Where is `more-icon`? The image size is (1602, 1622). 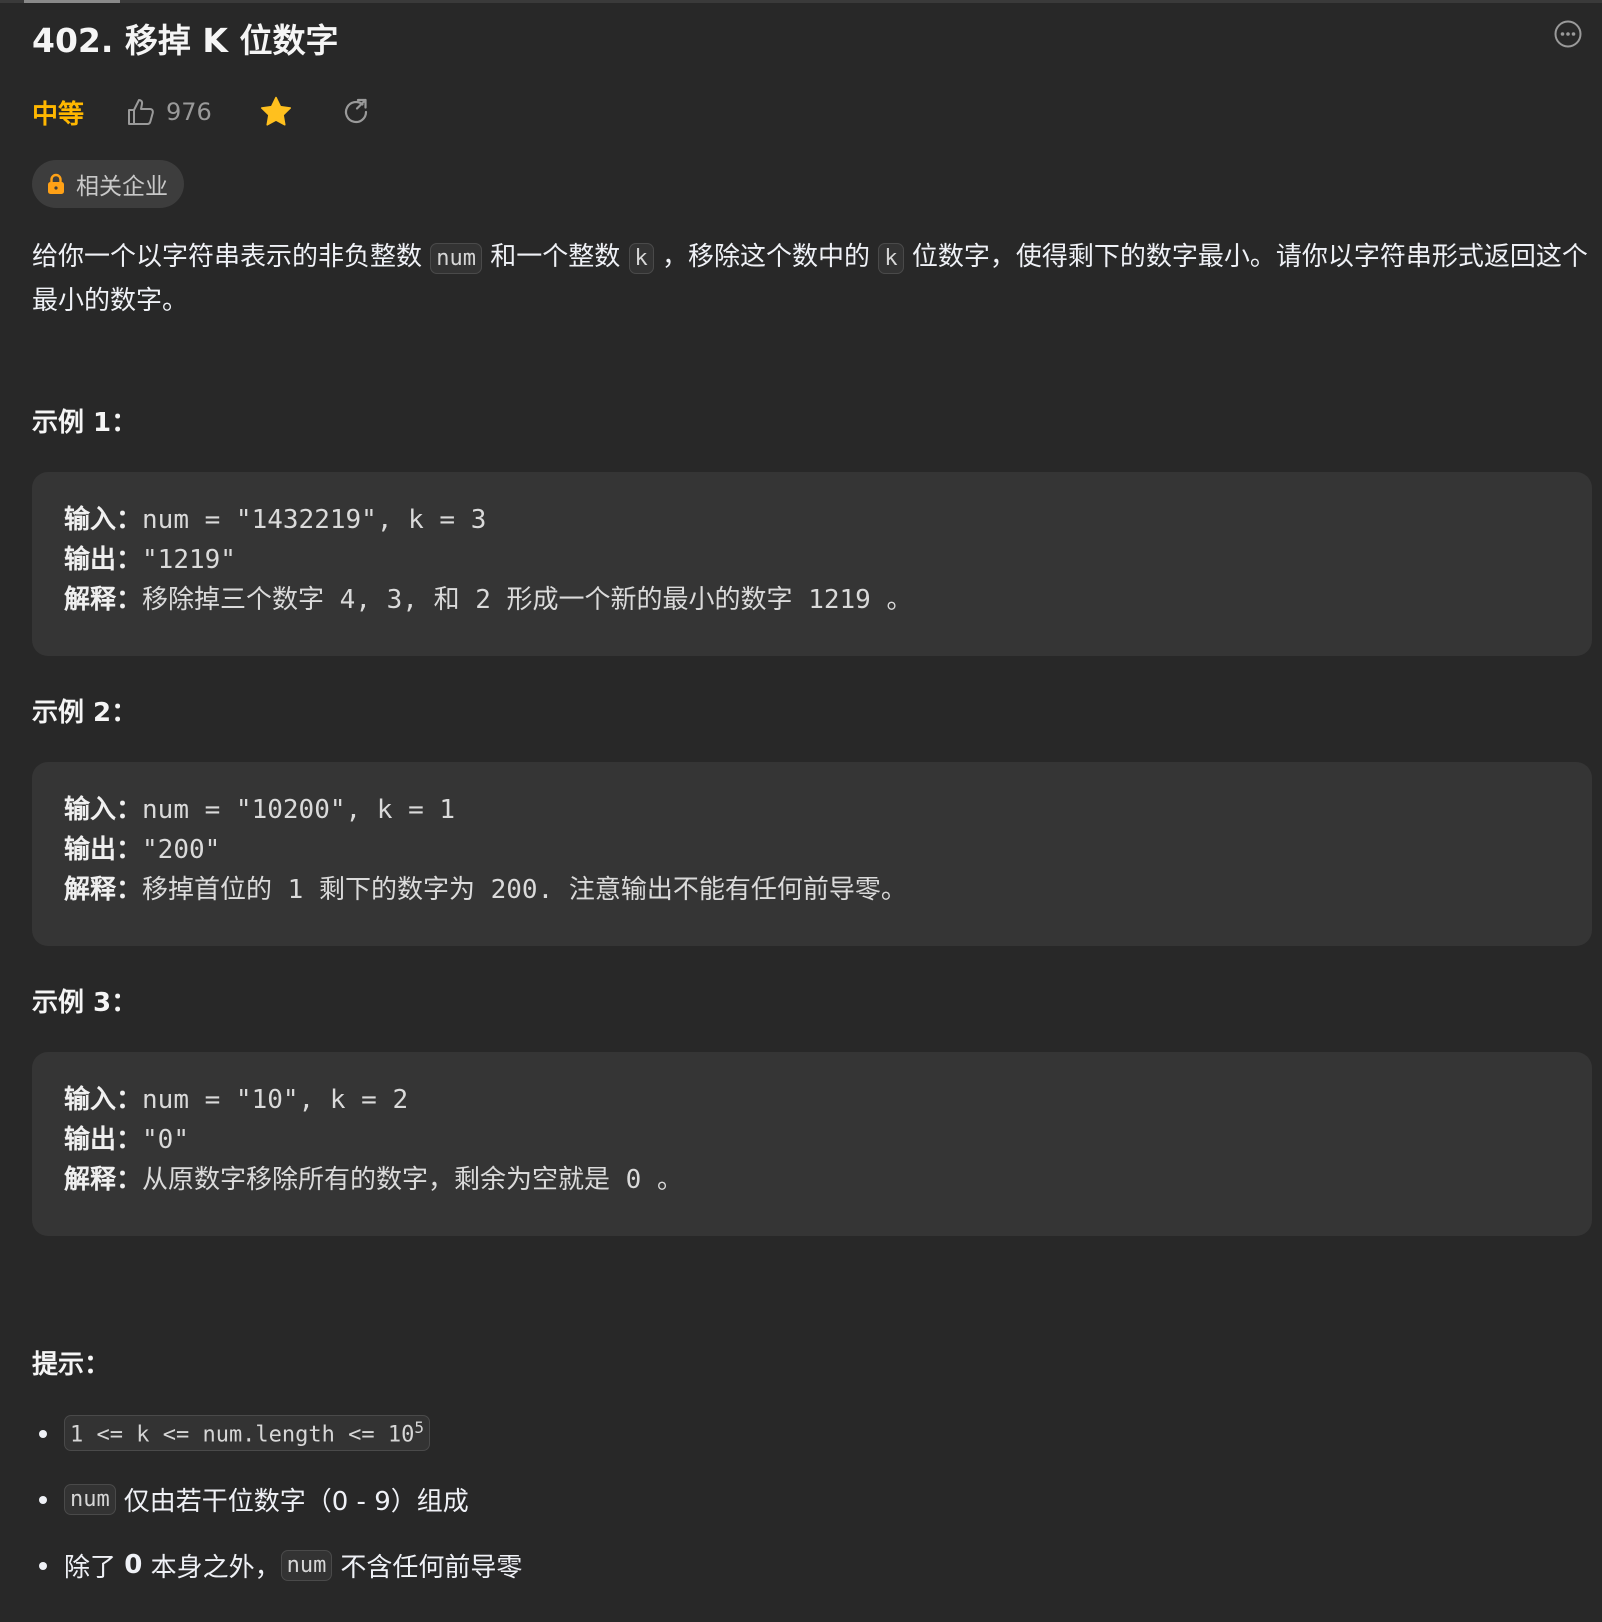
more-icon is located at coordinates (1568, 34).